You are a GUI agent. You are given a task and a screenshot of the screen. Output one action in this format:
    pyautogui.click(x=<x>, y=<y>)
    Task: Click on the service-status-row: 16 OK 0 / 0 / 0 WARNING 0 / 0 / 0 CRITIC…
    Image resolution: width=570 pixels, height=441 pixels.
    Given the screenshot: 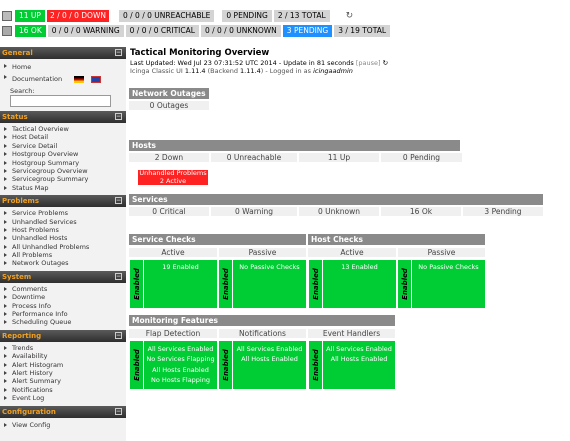 What is the action you would take?
    pyautogui.click(x=196, y=31)
    